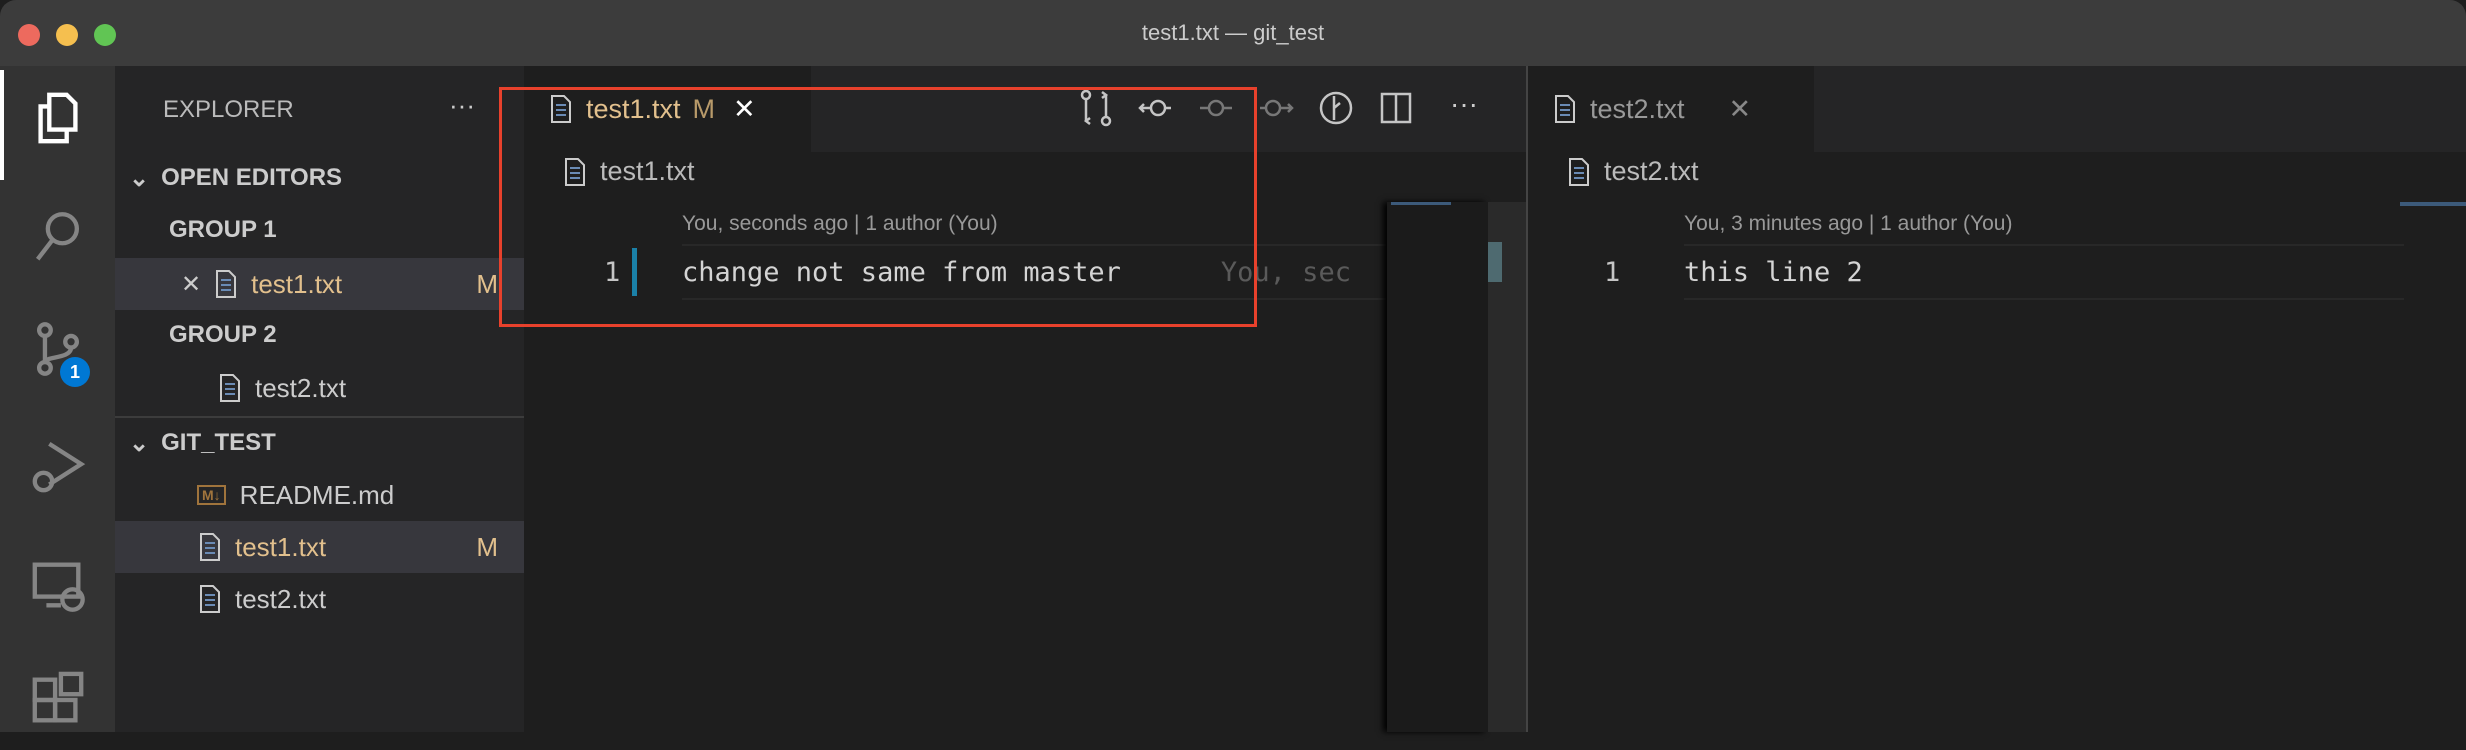 This screenshot has width=2466, height=750. I want to click on open-editors-section: ⌄ OPEN EDITORS, so click(319, 178).